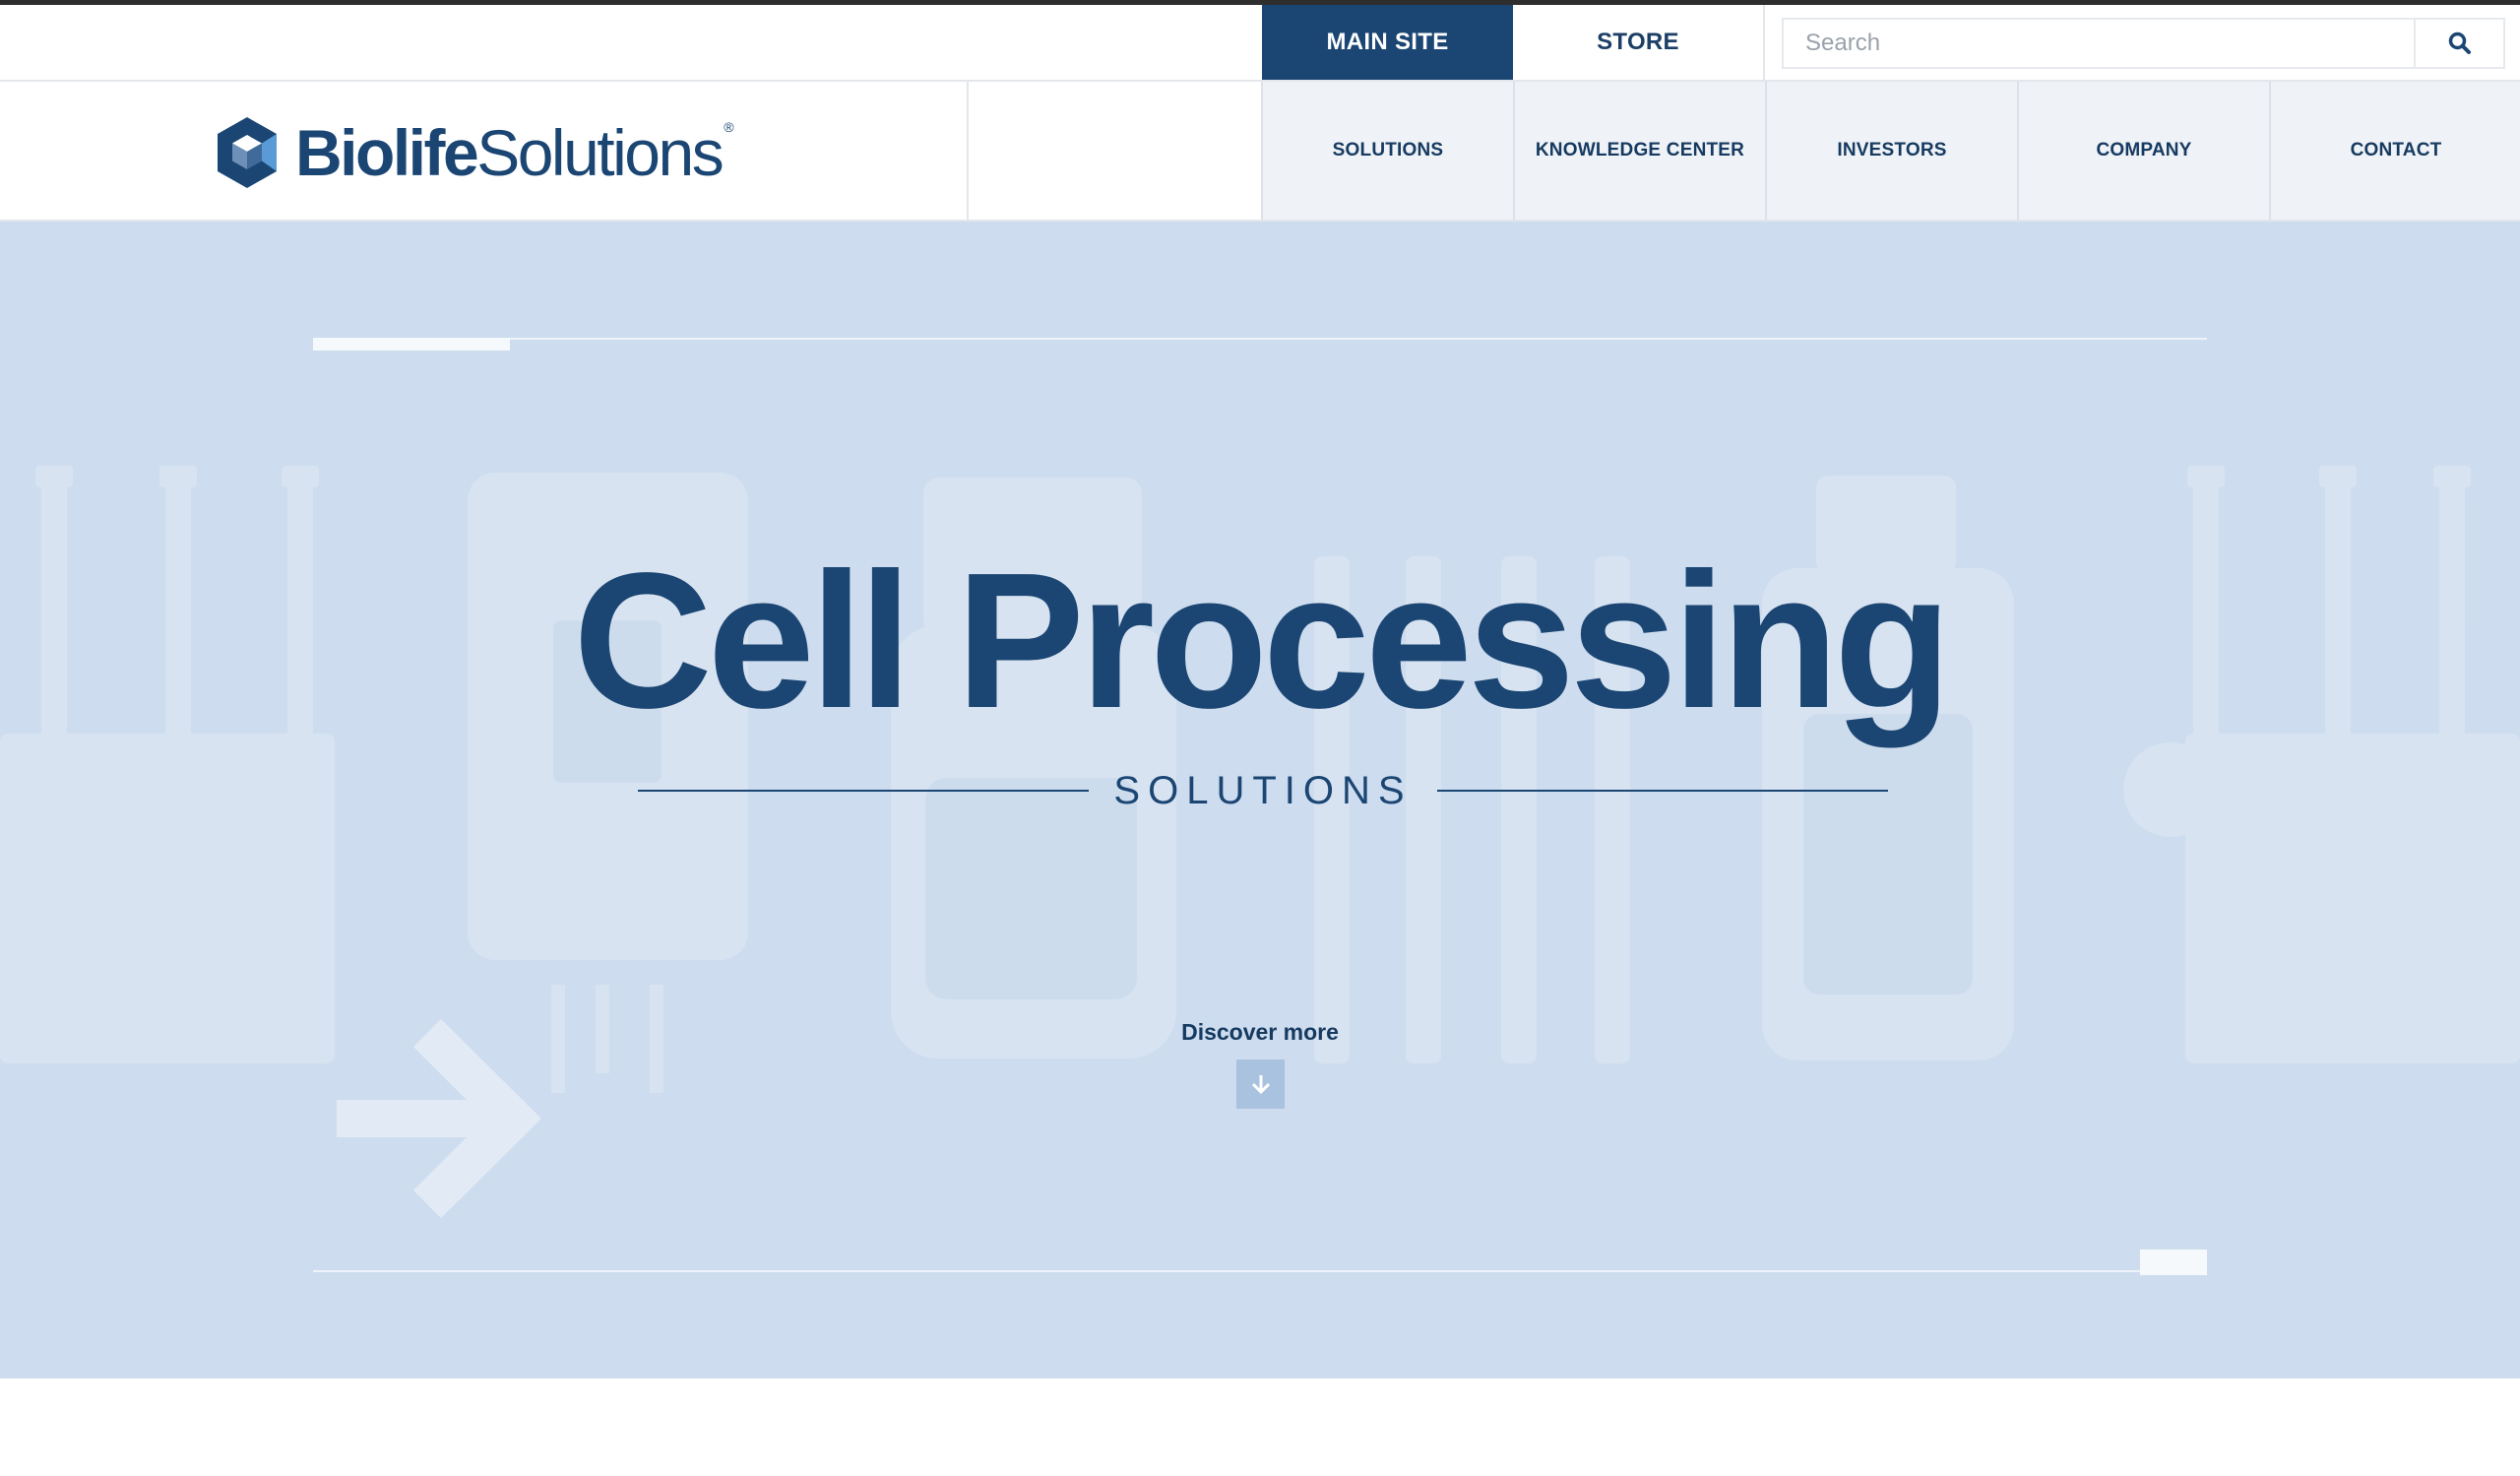  I want to click on hexagon-cube-logo-icon, so click(247, 152).